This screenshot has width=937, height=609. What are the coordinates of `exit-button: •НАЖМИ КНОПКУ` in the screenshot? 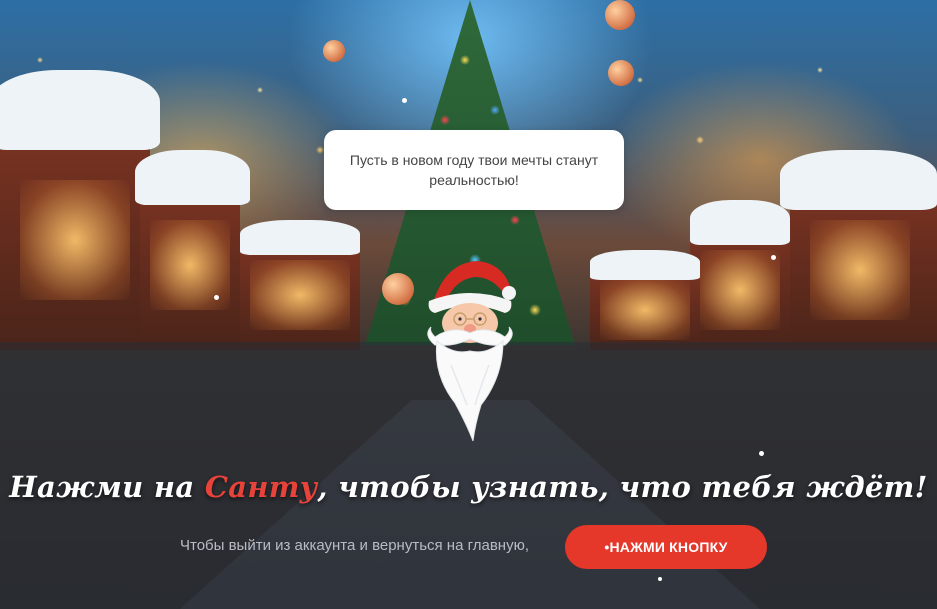 It's located at (666, 547).